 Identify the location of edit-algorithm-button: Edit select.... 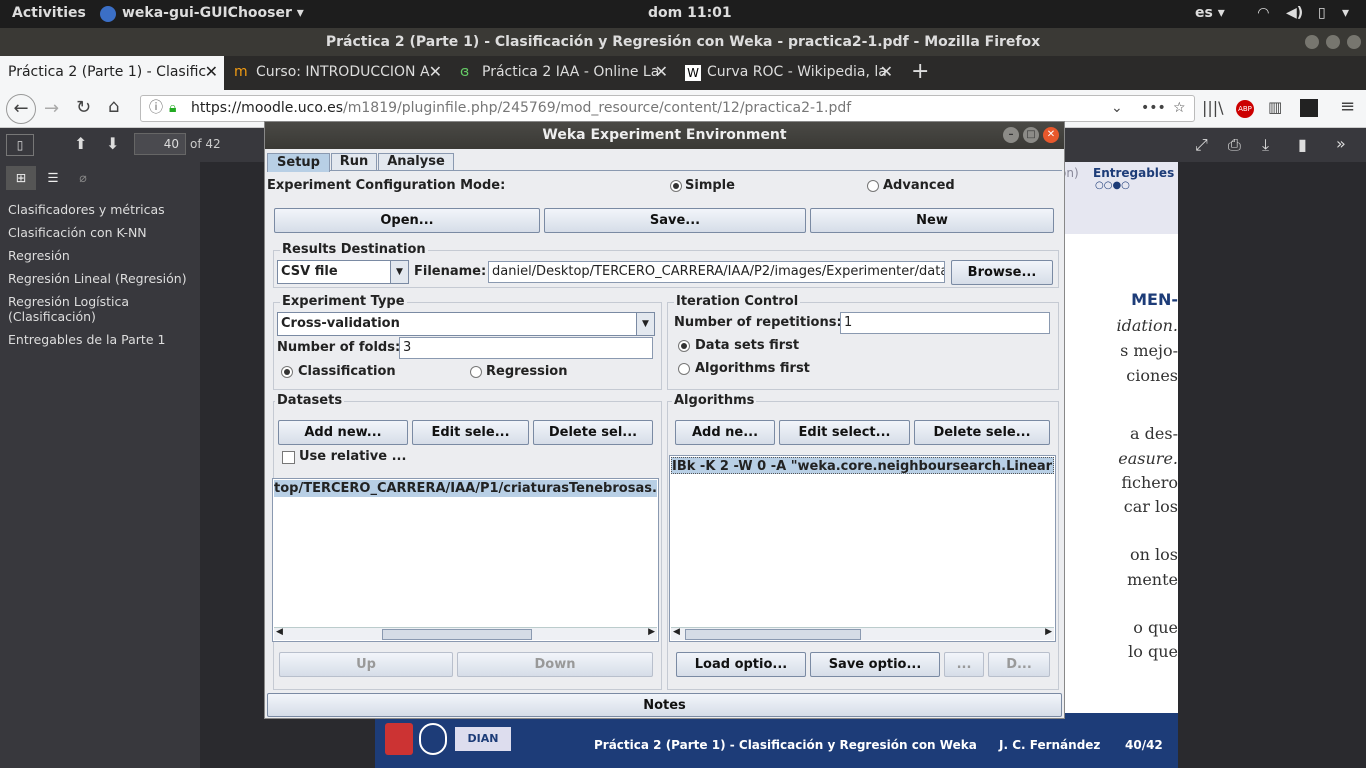
(844, 432).